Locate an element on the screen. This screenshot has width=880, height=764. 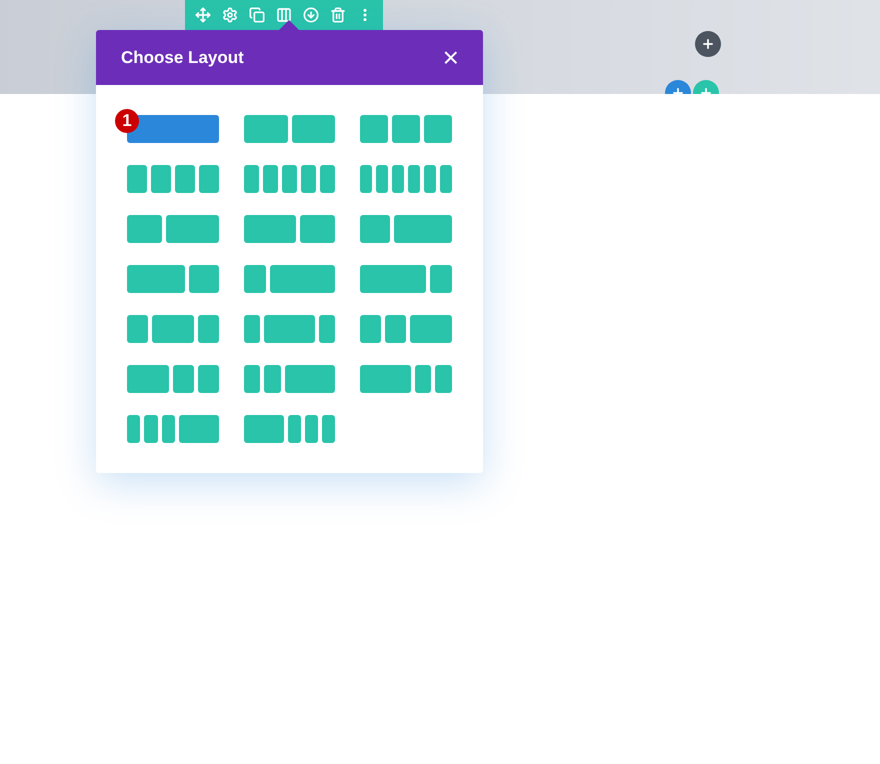
add-button is located at coordinates (708, 44).